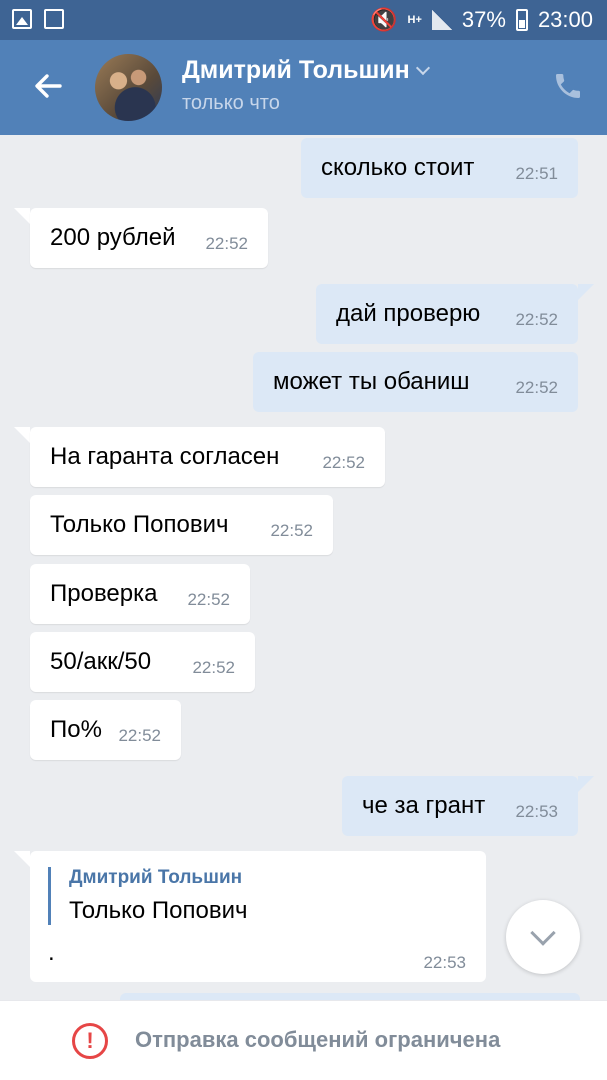 The height and width of the screenshot is (1080, 607). What do you see at coordinates (371, 381) in the screenshot?
I see `message-text: может ты обаниш` at bounding box center [371, 381].